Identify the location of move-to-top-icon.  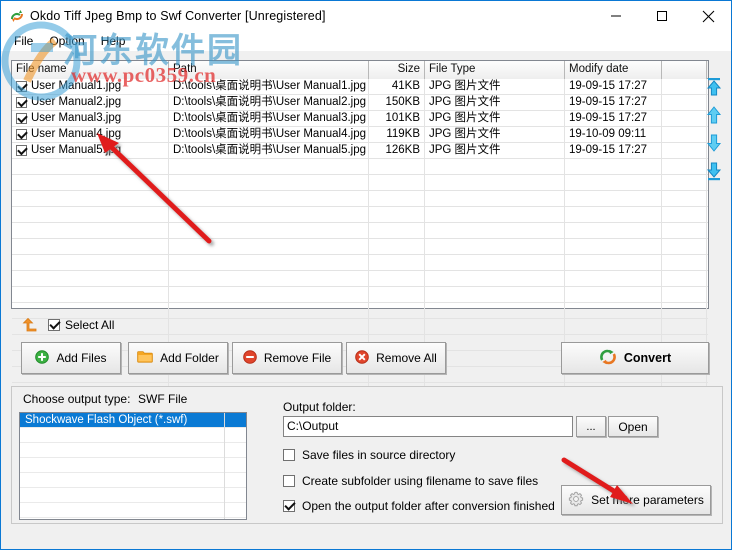
(714, 87).